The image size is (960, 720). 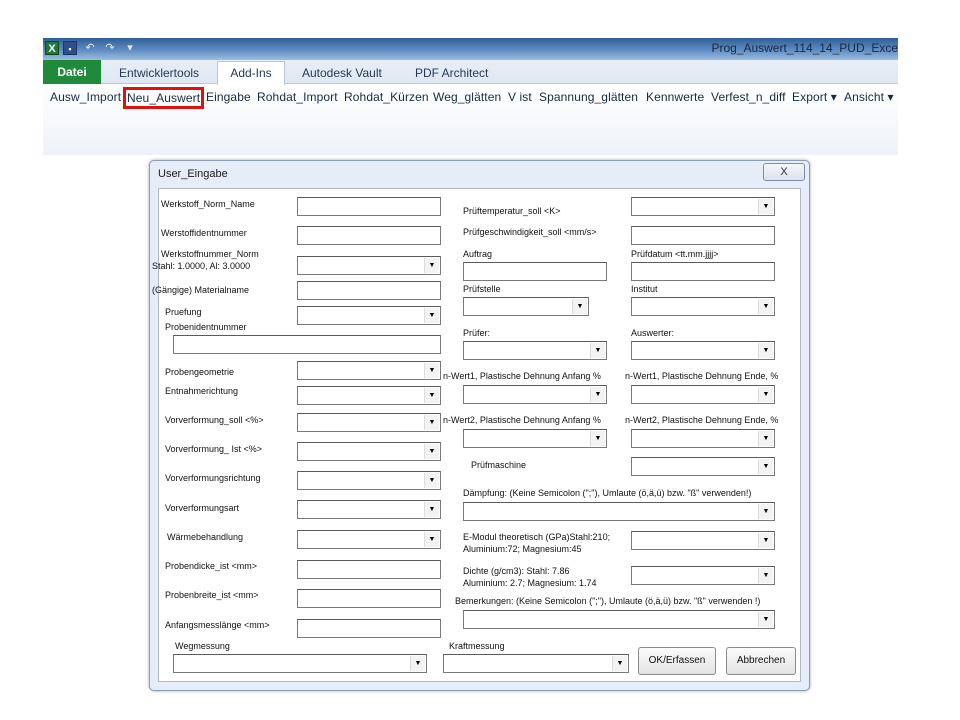 What do you see at coordinates (307, 344) in the screenshot?
I see `probenidentnummer-field` at bounding box center [307, 344].